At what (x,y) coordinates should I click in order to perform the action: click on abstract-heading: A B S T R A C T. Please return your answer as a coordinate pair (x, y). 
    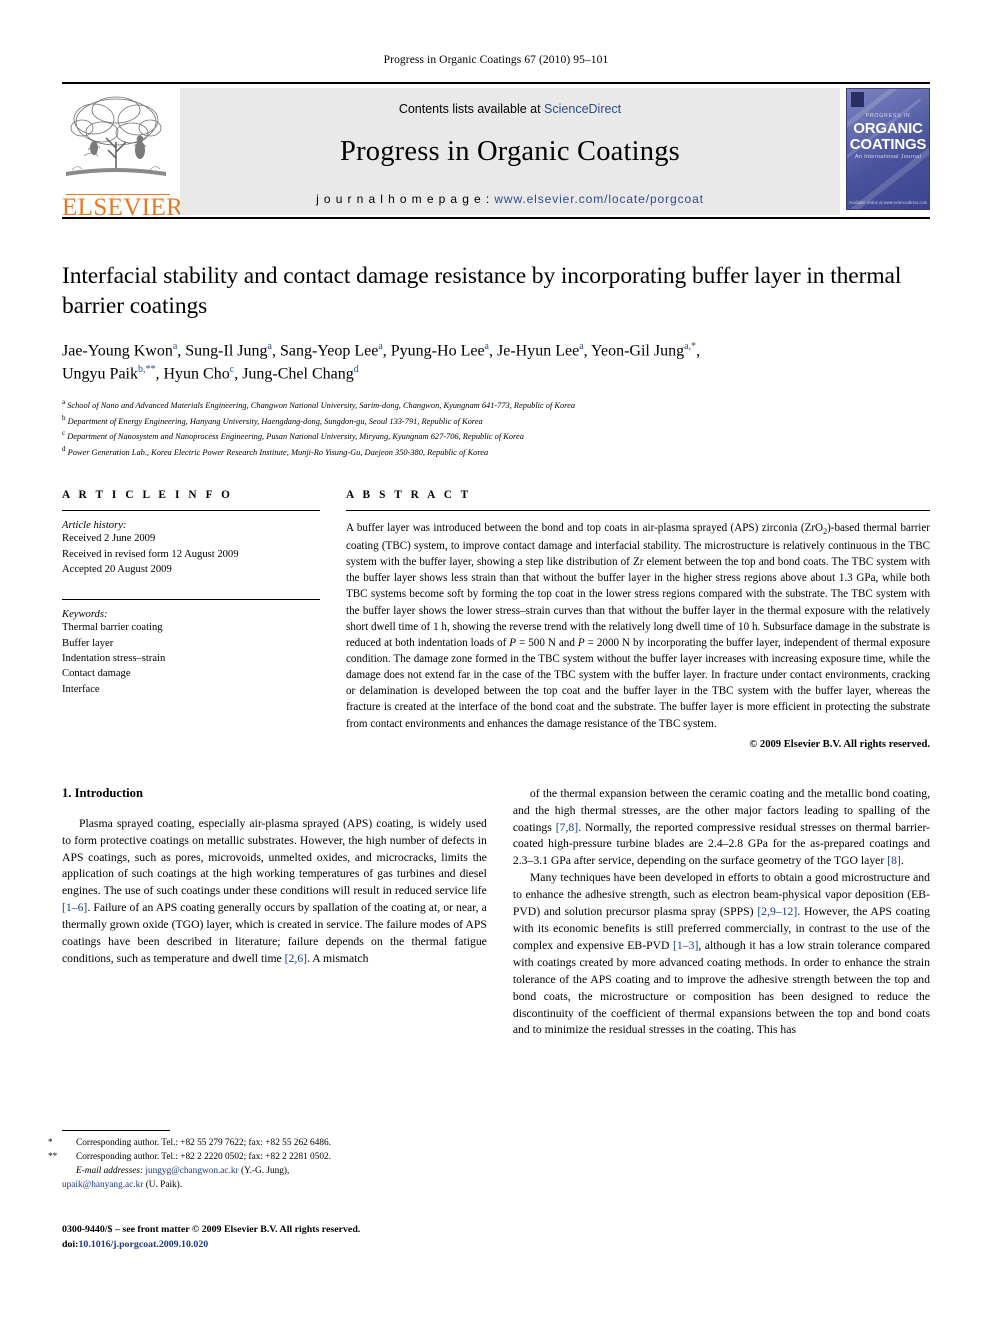
    Looking at the image, I should click on (409, 495).